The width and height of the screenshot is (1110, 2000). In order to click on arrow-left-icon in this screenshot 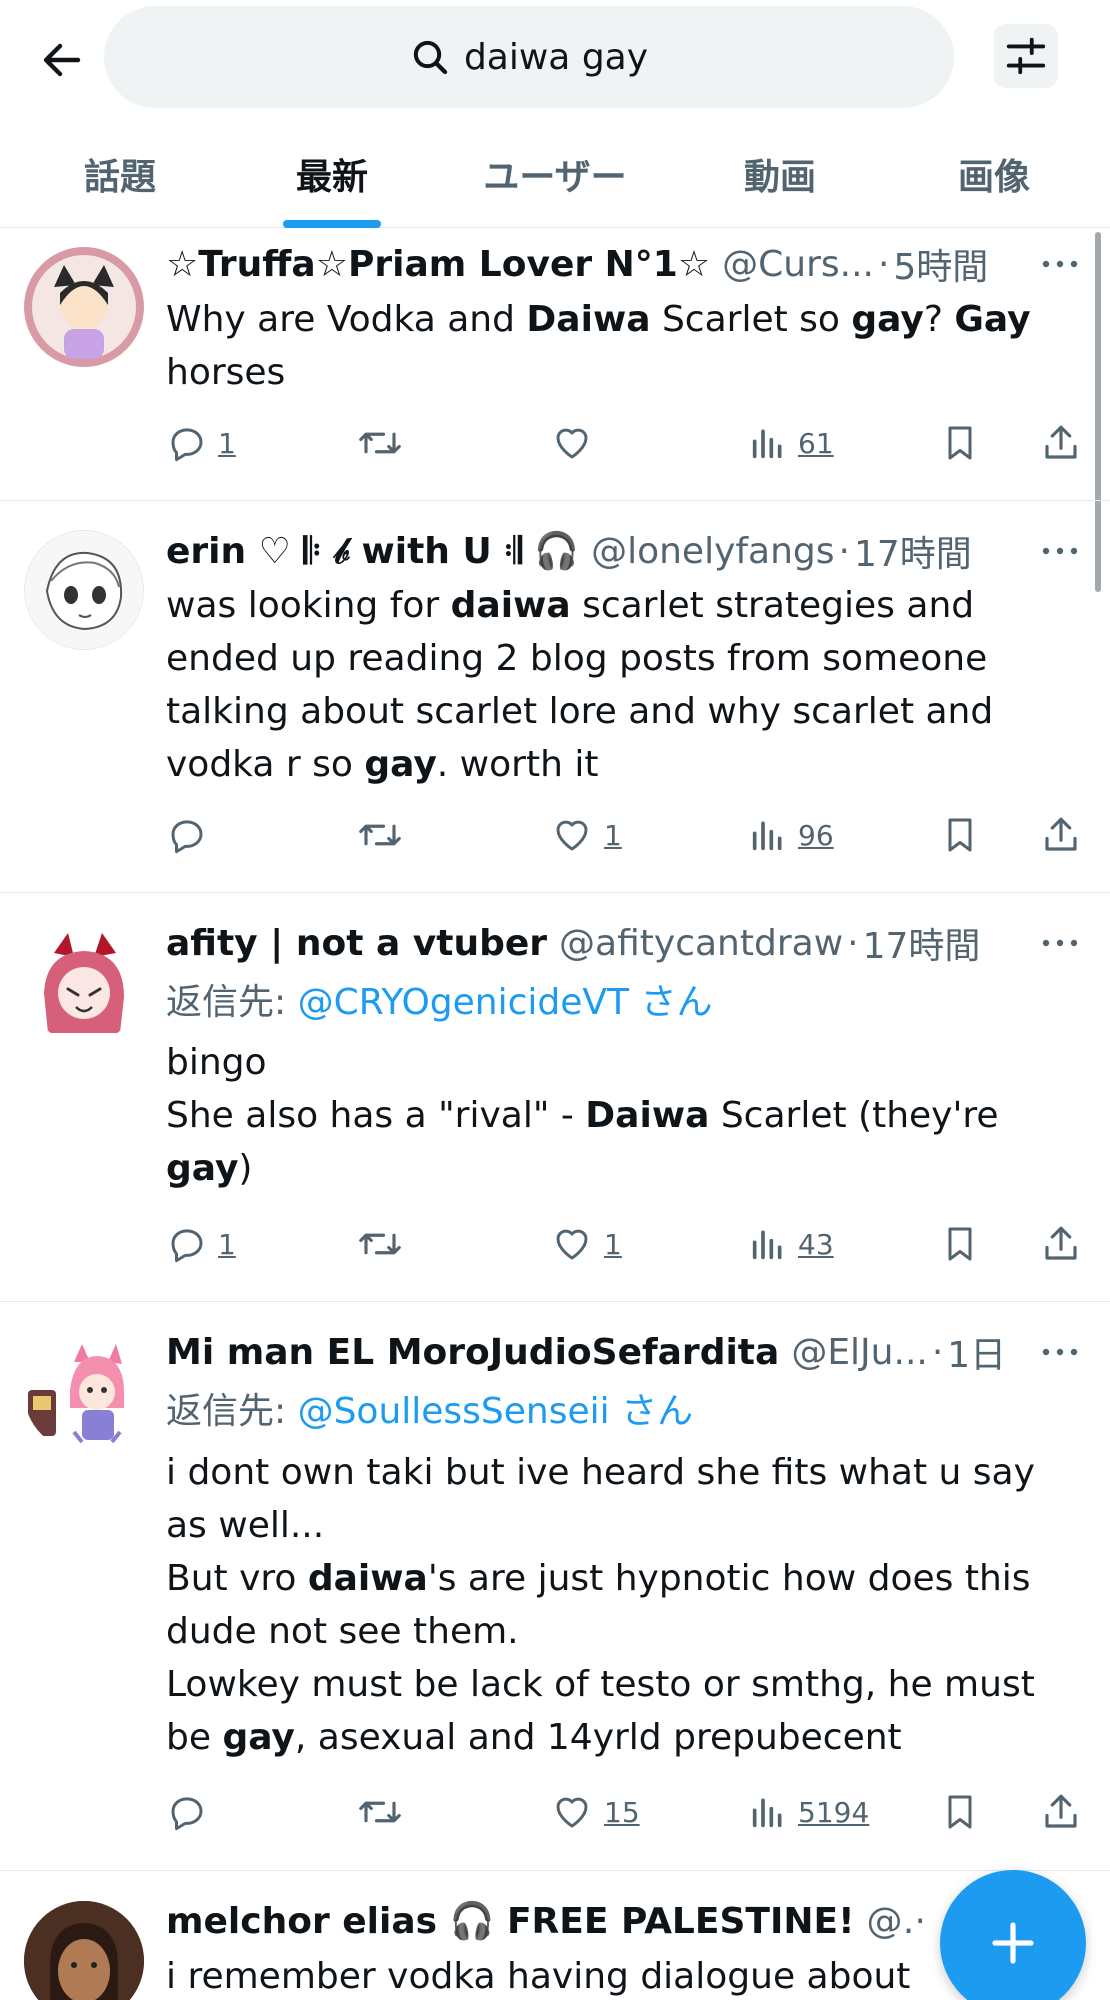, I will do `click(62, 60)`.